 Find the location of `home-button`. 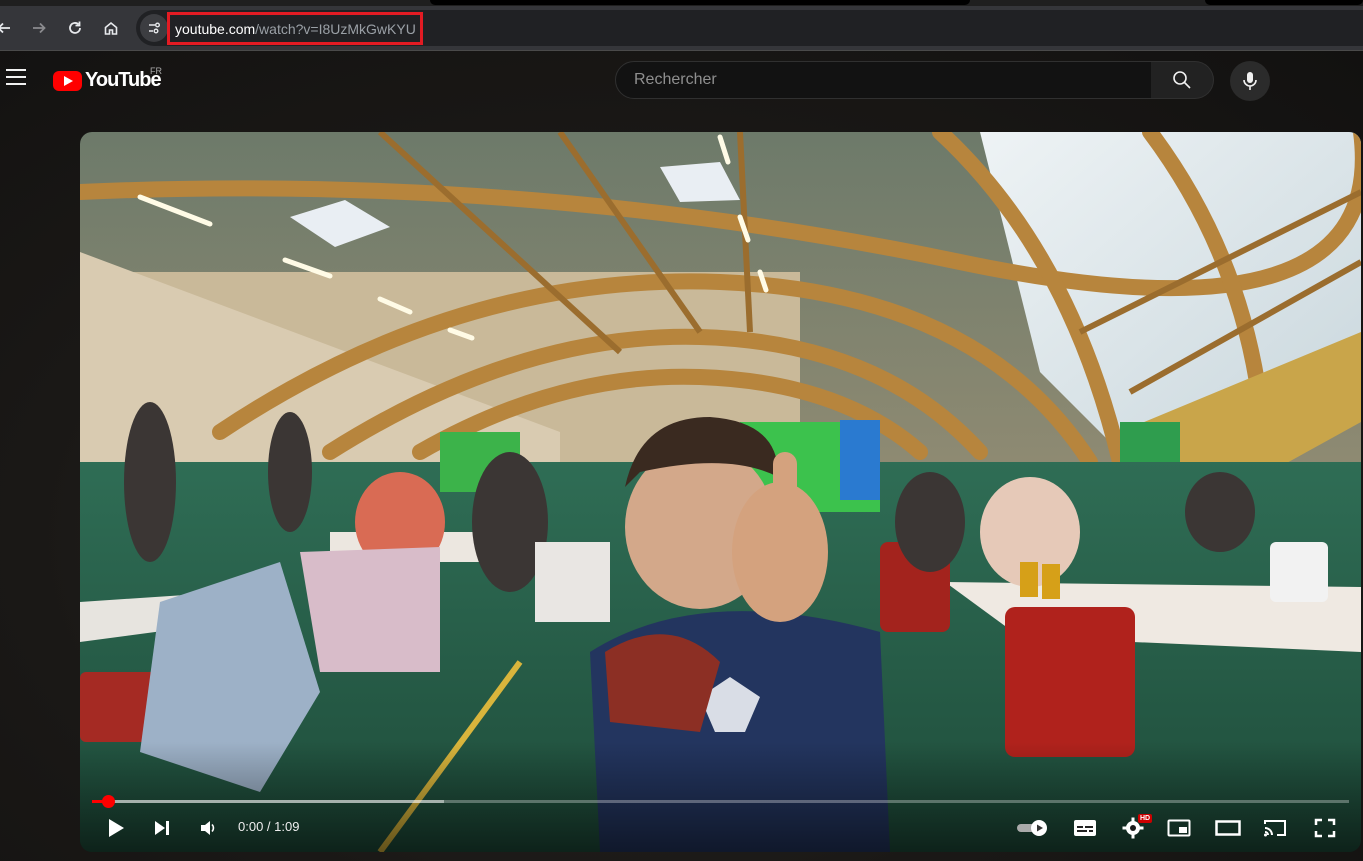

home-button is located at coordinates (111, 28).